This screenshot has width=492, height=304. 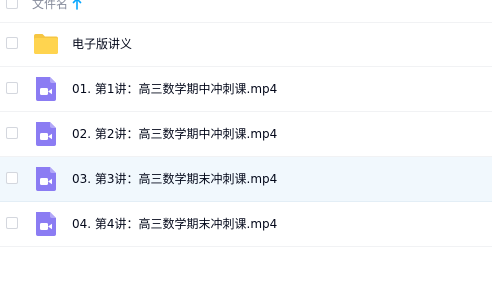 What do you see at coordinates (174, 179) in the screenshot?
I see `file-name: 03. 第3讲：高三数学期末冲刺课.mp4` at bounding box center [174, 179].